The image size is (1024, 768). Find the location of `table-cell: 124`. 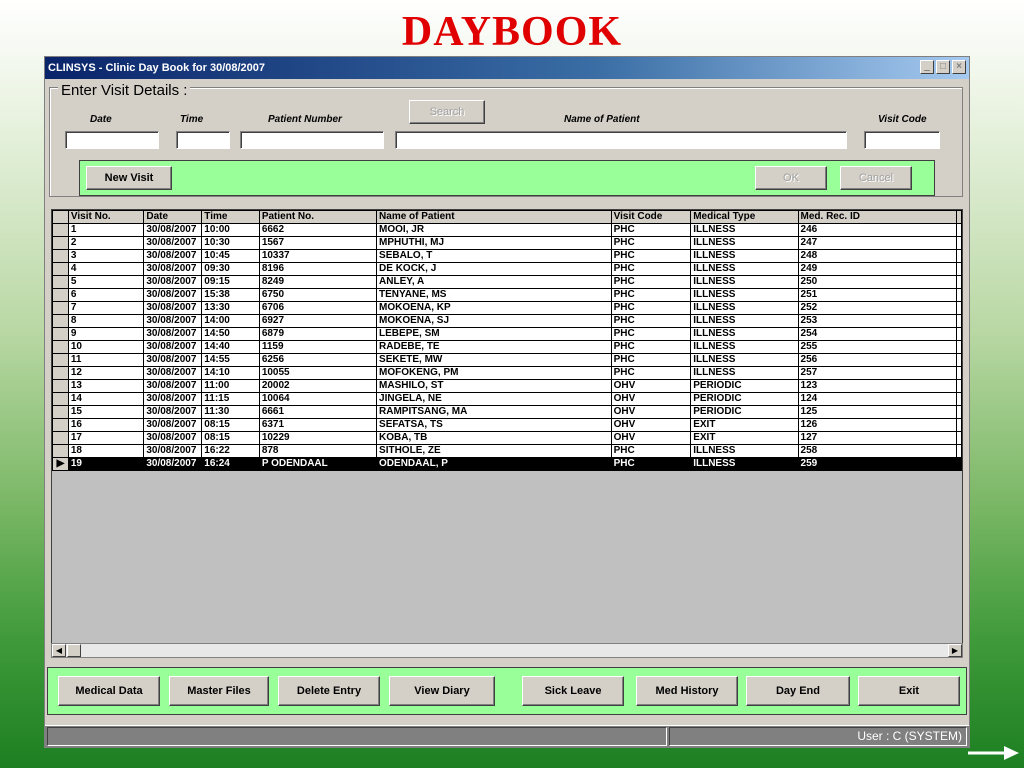

table-cell: 124 is located at coordinates (877, 399).